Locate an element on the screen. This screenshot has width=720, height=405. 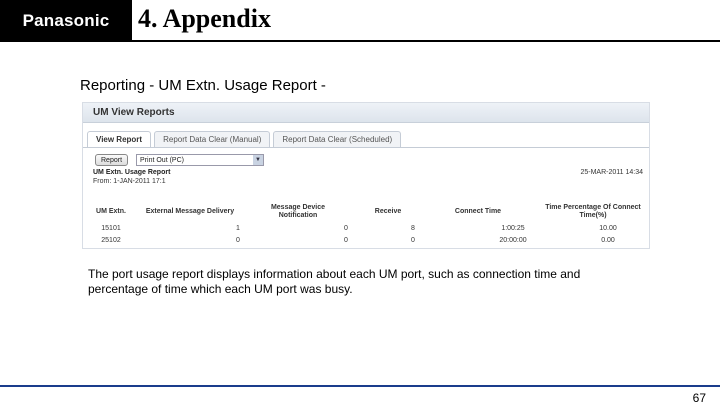
column-header: Connect Time is located at coordinates (478, 211).